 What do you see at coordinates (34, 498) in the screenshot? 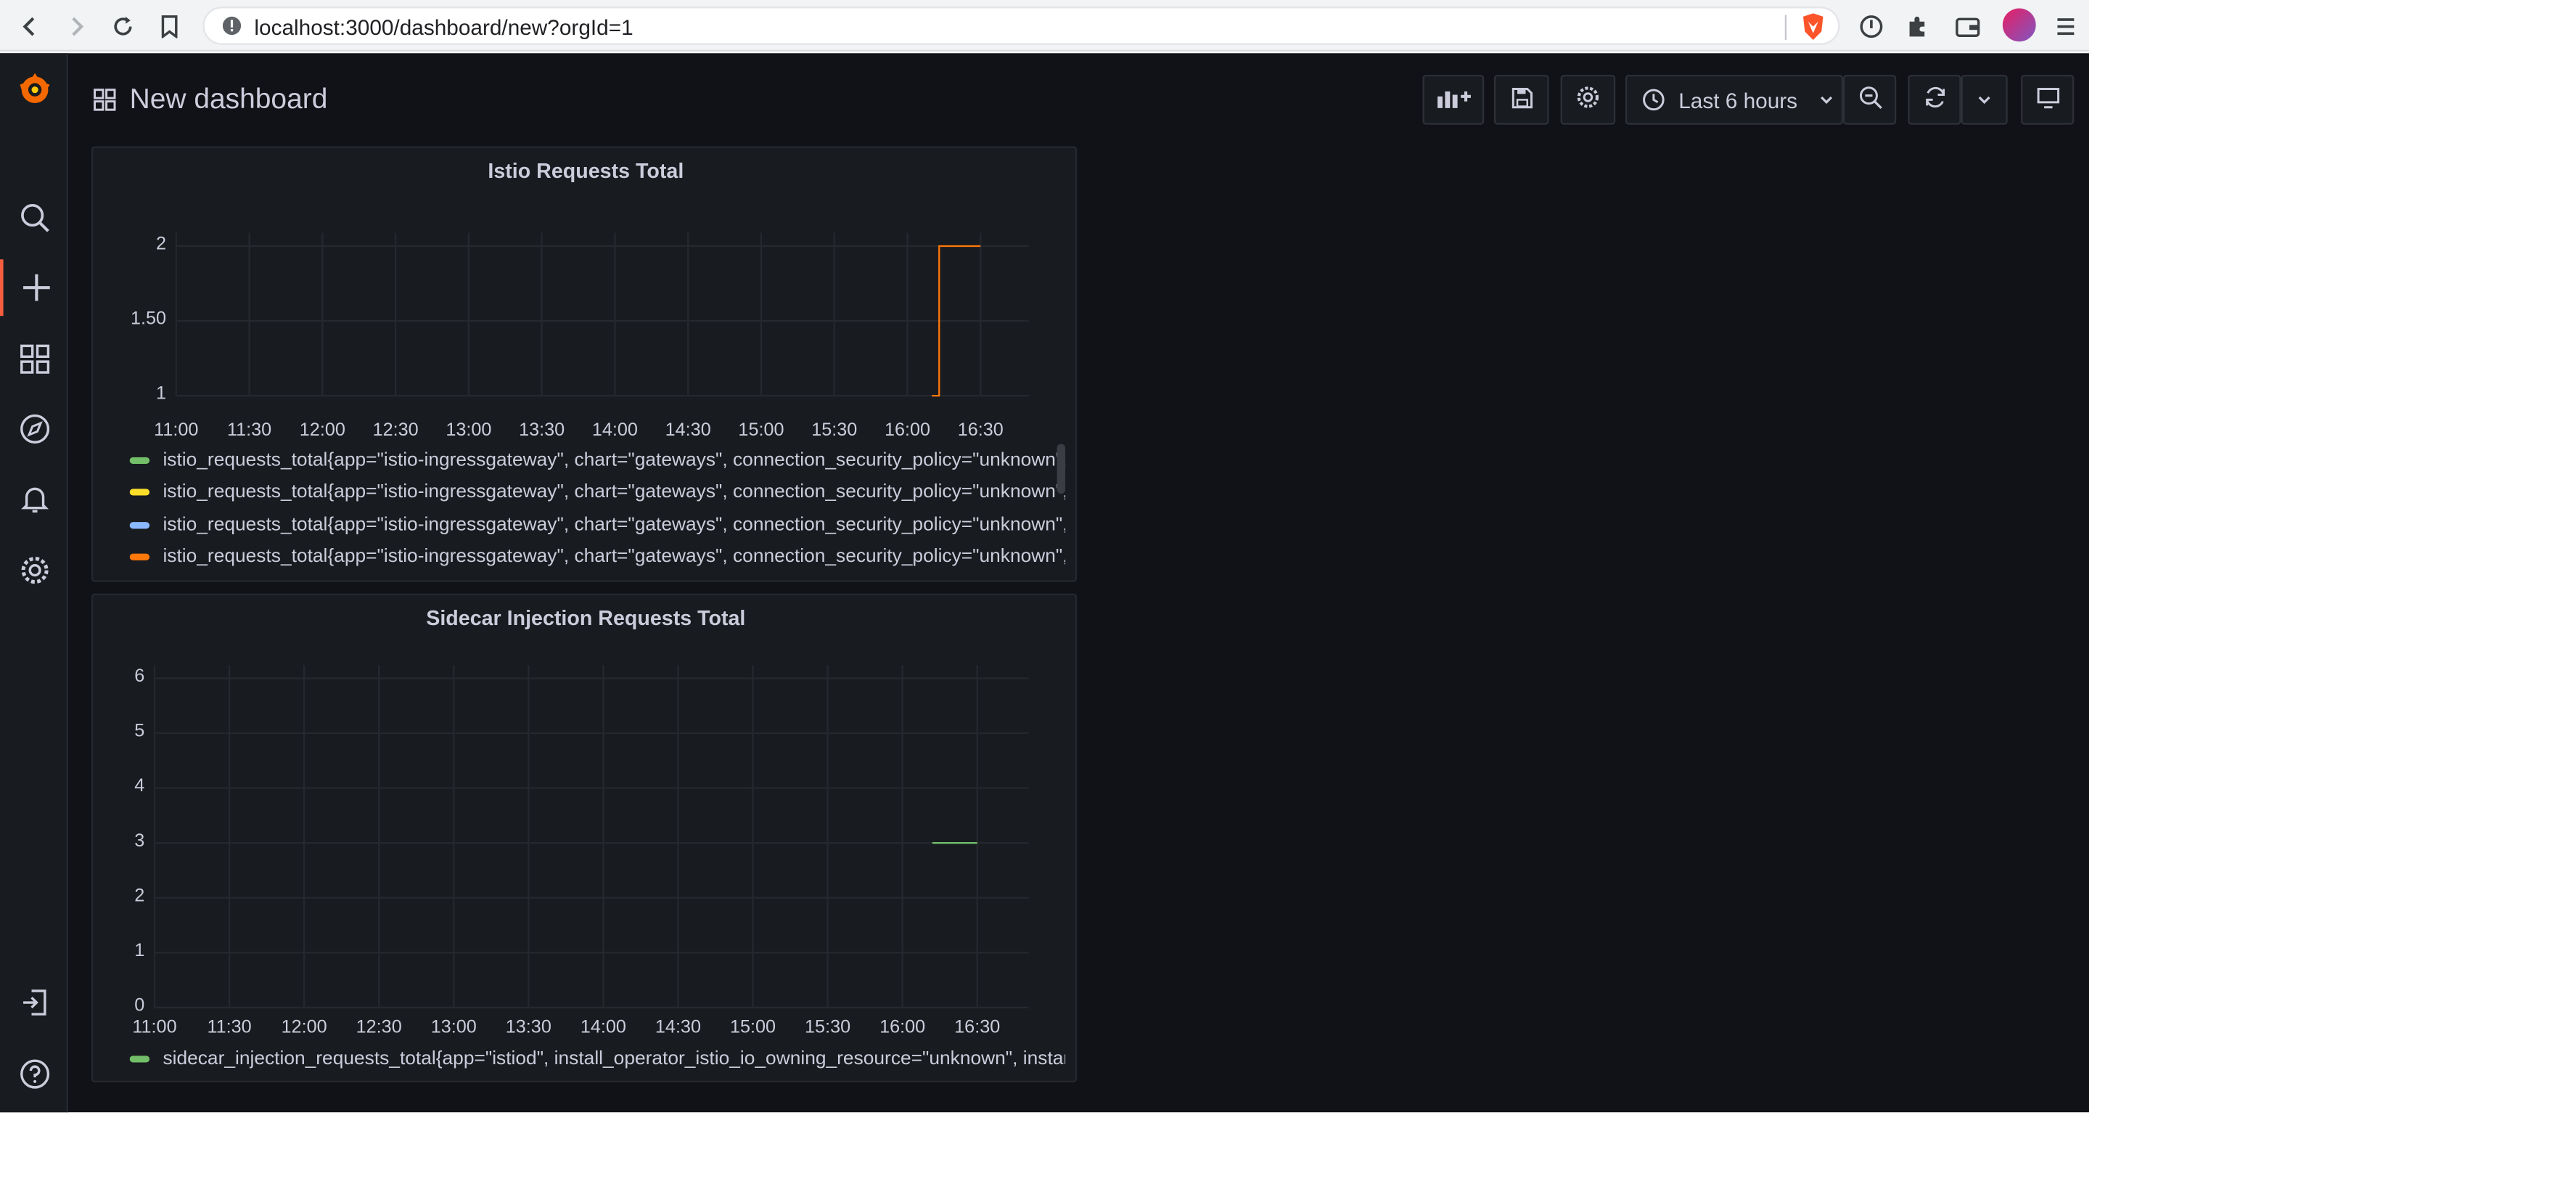
I see `alerting-bell-icon` at bounding box center [34, 498].